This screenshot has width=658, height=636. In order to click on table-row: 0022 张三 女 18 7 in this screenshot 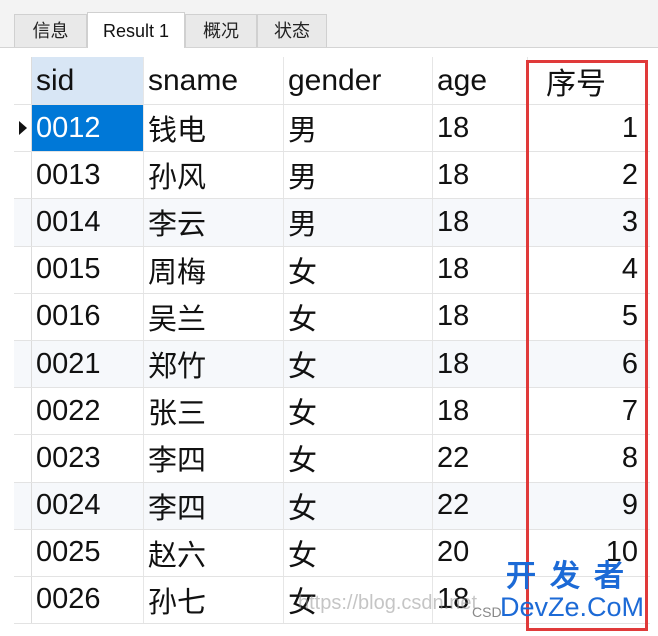, I will do `click(332, 412)`.